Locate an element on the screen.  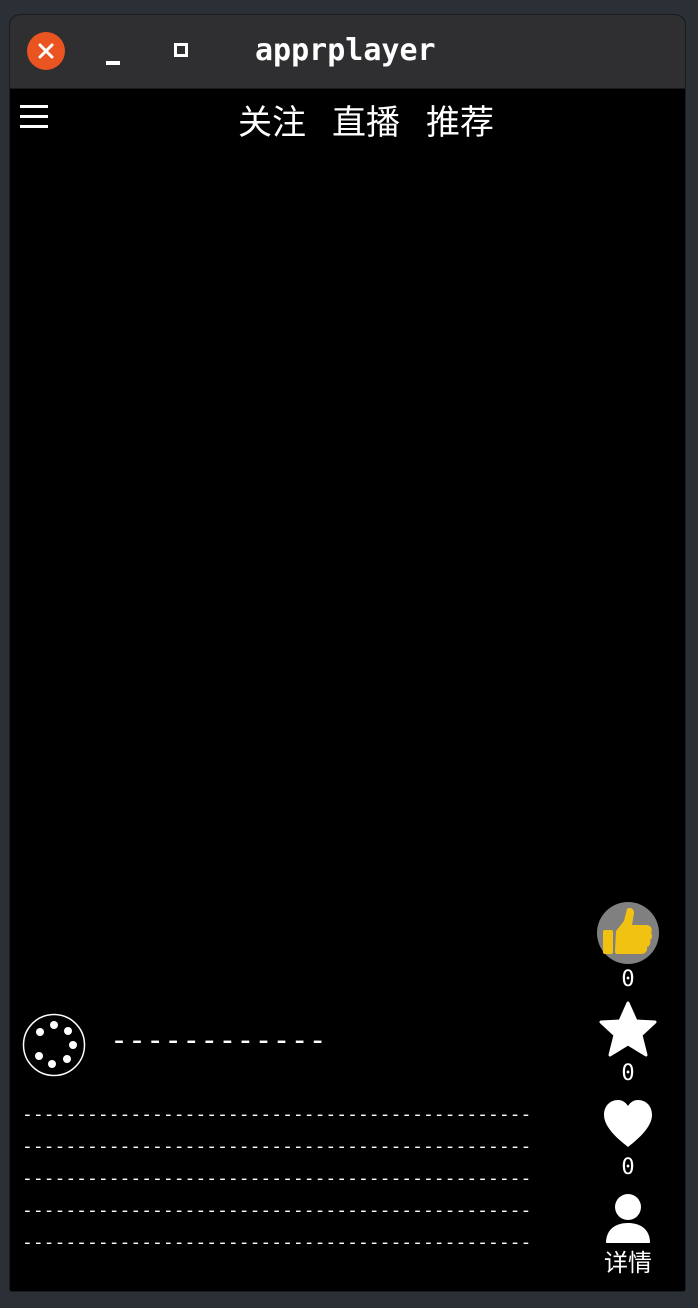
minimize-icon is located at coordinates (113, 63).